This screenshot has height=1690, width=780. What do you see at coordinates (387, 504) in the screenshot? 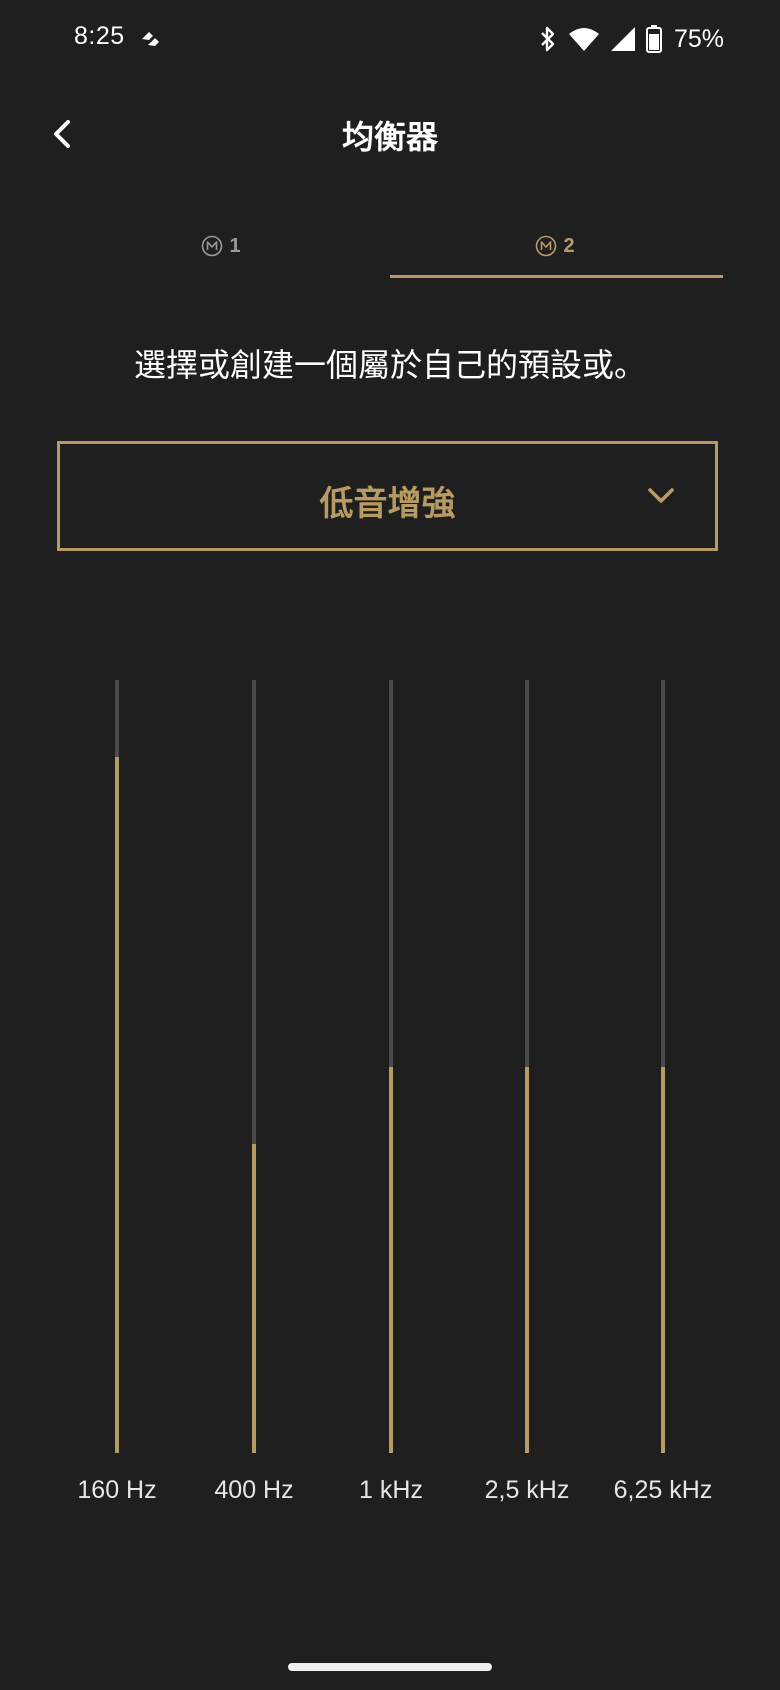
I see `preset-selected-value: 低音增強` at bounding box center [387, 504].